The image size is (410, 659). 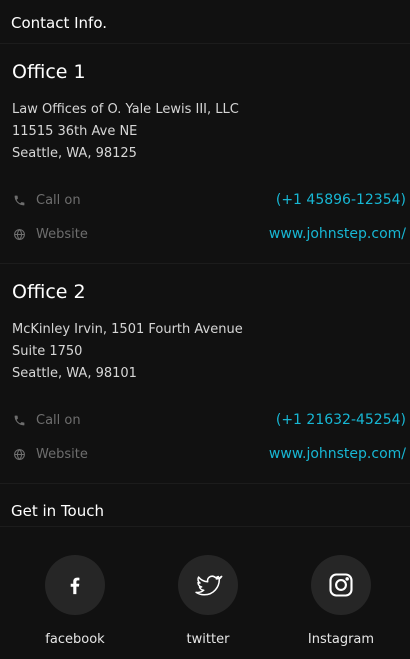 I want to click on social-label: Instagram, so click(x=341, y=639).